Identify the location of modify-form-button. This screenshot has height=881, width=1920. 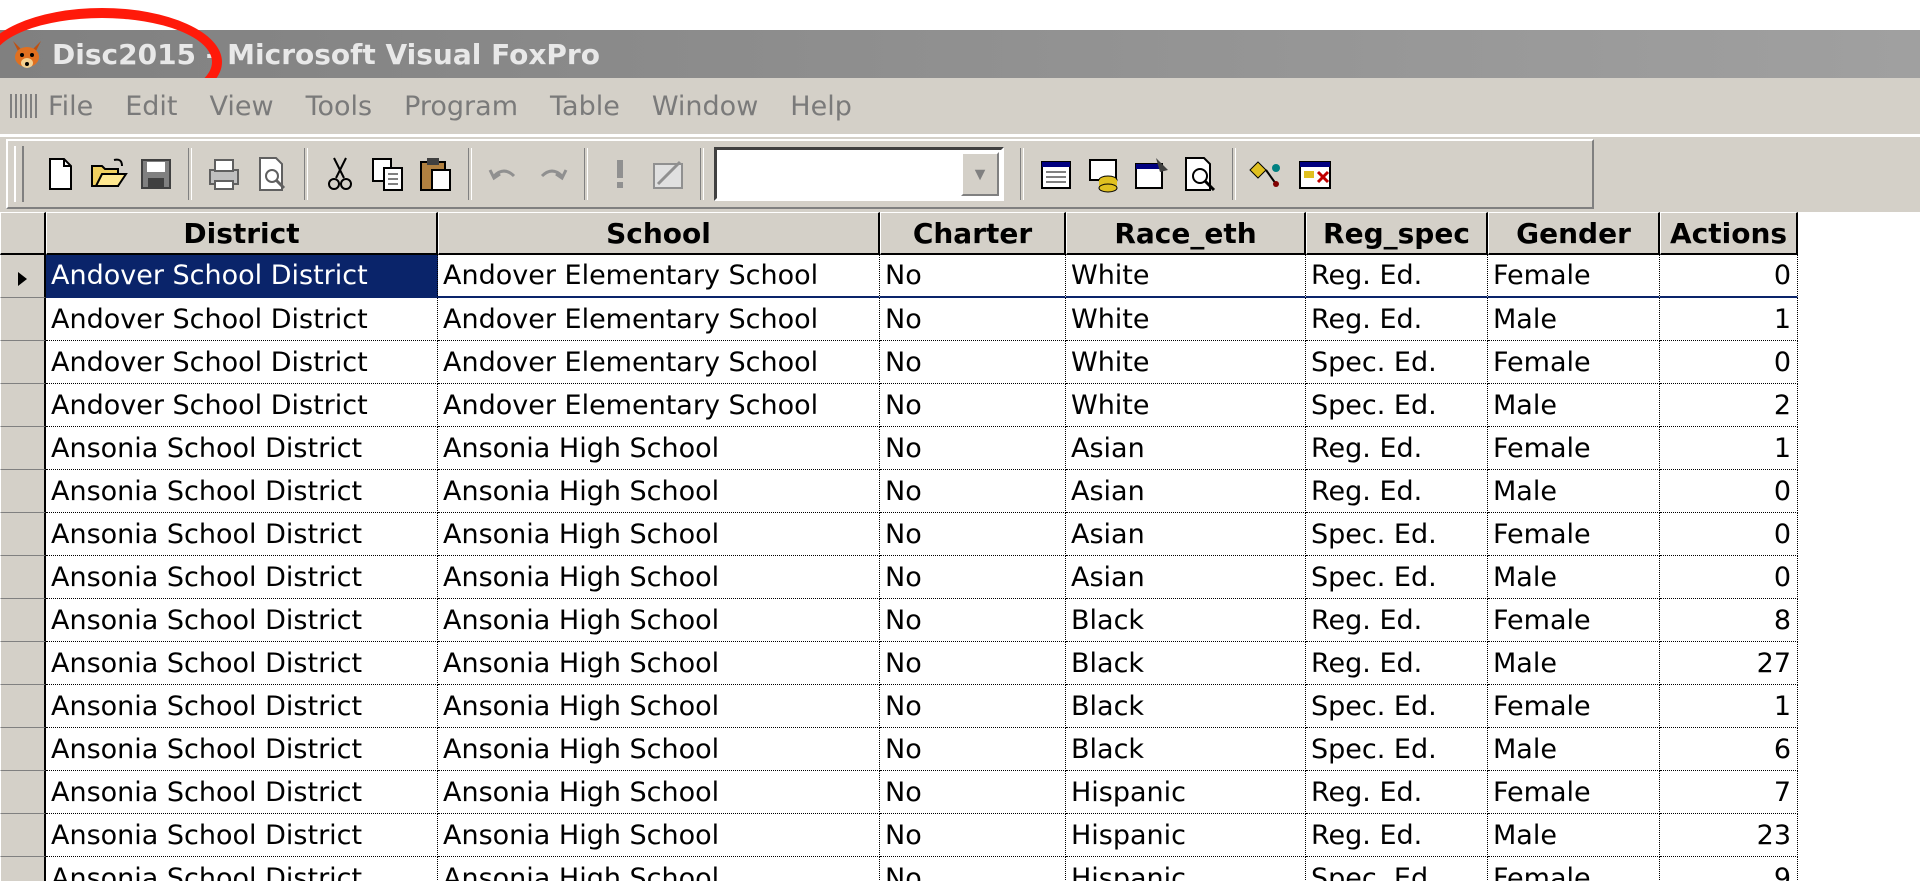
(668, 174).